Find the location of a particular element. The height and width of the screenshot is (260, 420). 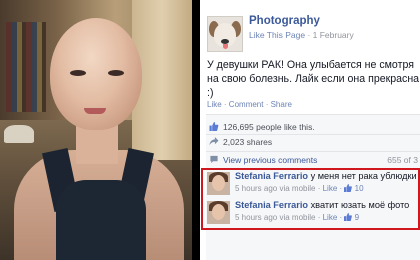

like-link: Like is located at coordinates (214, 104).